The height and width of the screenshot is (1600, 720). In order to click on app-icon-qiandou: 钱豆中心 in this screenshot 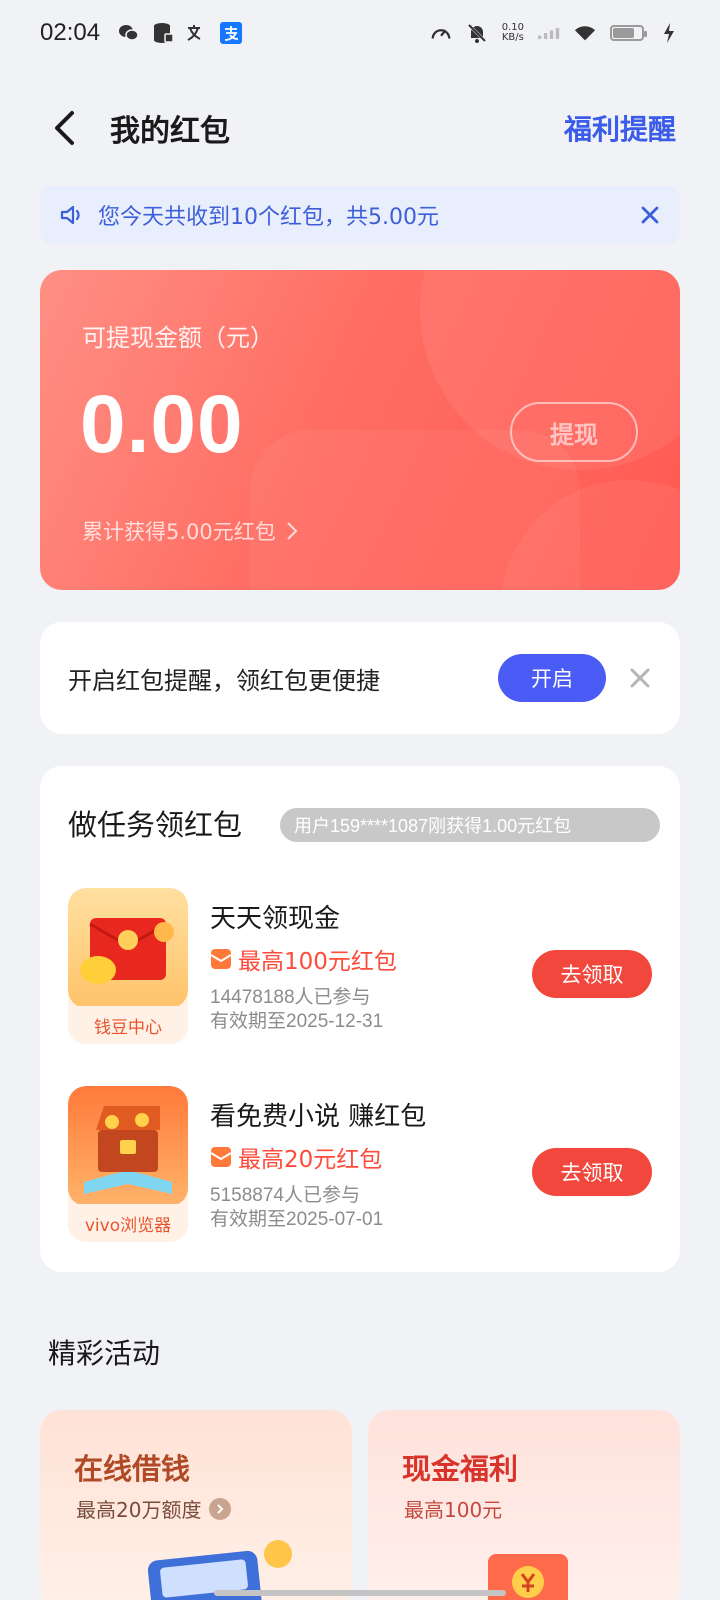, I will do `click(128, 966)`.